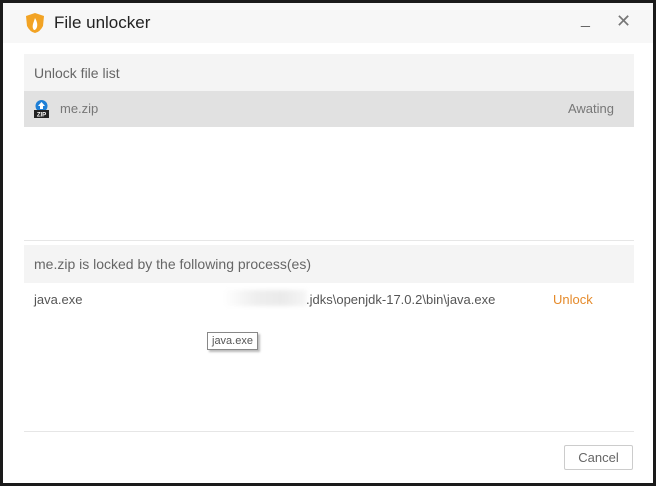 The height and width of the screenshot is (486, 656). What do you see at coordinates (329, 240) in the screenshot?
I see `divider` at bounding box center [329, 240].